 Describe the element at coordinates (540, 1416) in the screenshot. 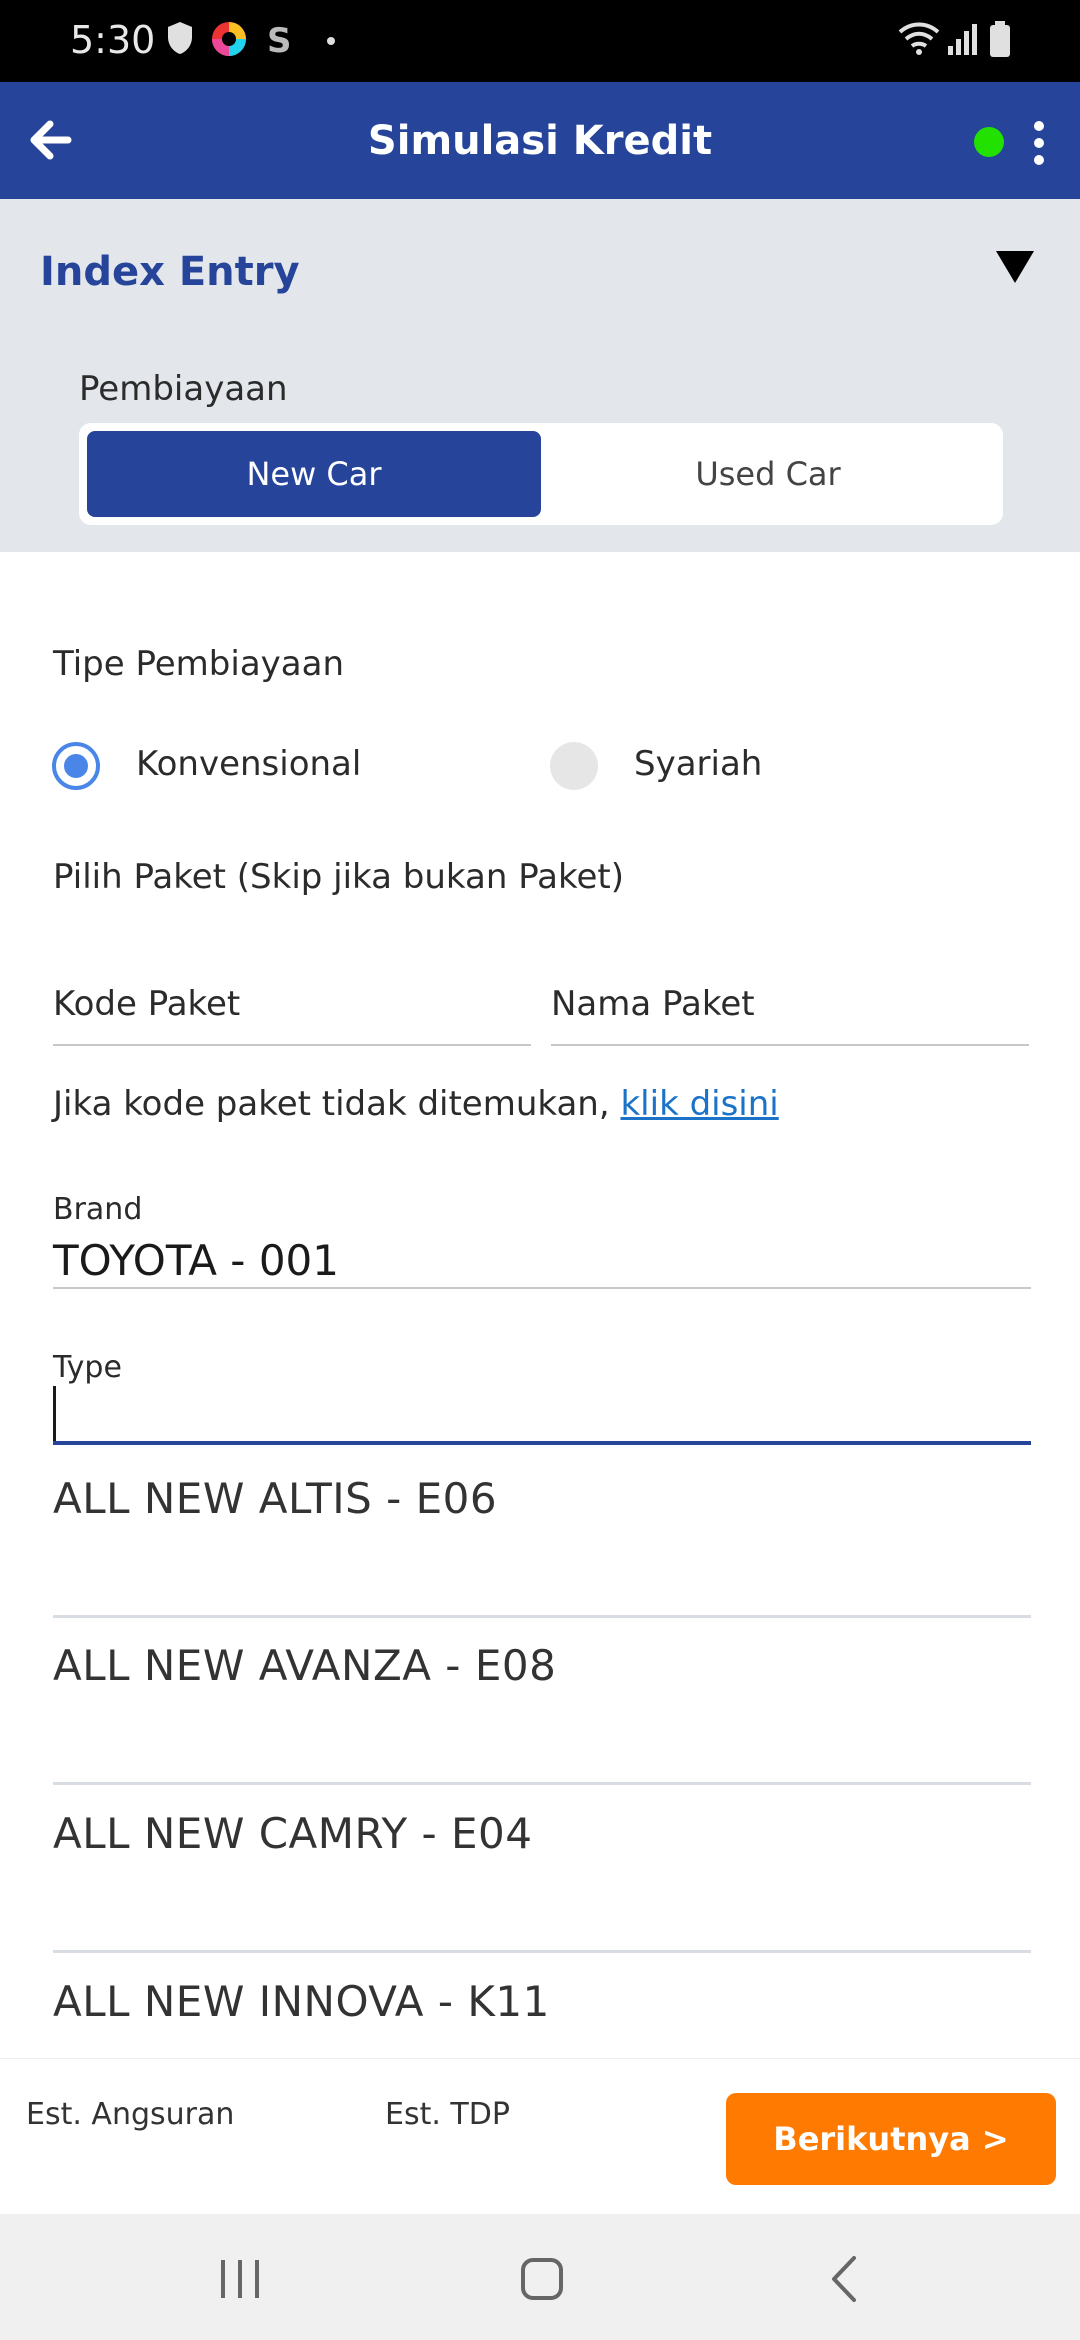

I see `type-input` at that location.